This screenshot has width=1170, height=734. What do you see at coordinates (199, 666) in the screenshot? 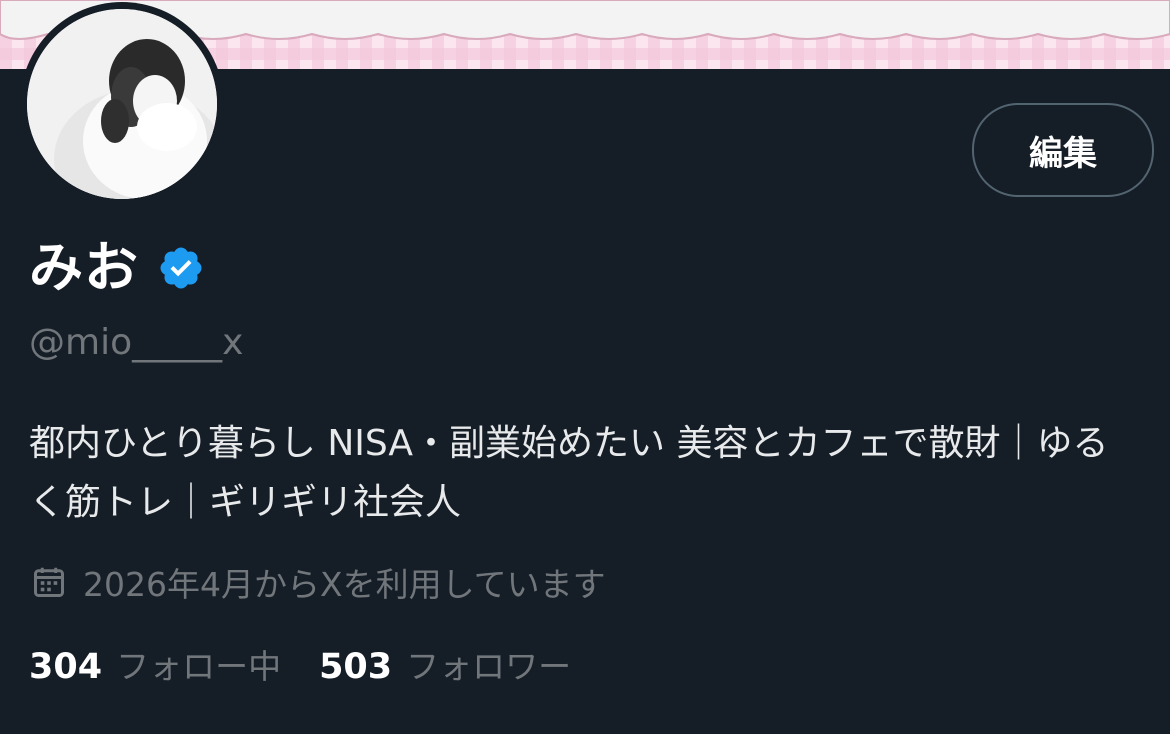
I see `following-label: フォロー中` at bounding box center [199, 666].